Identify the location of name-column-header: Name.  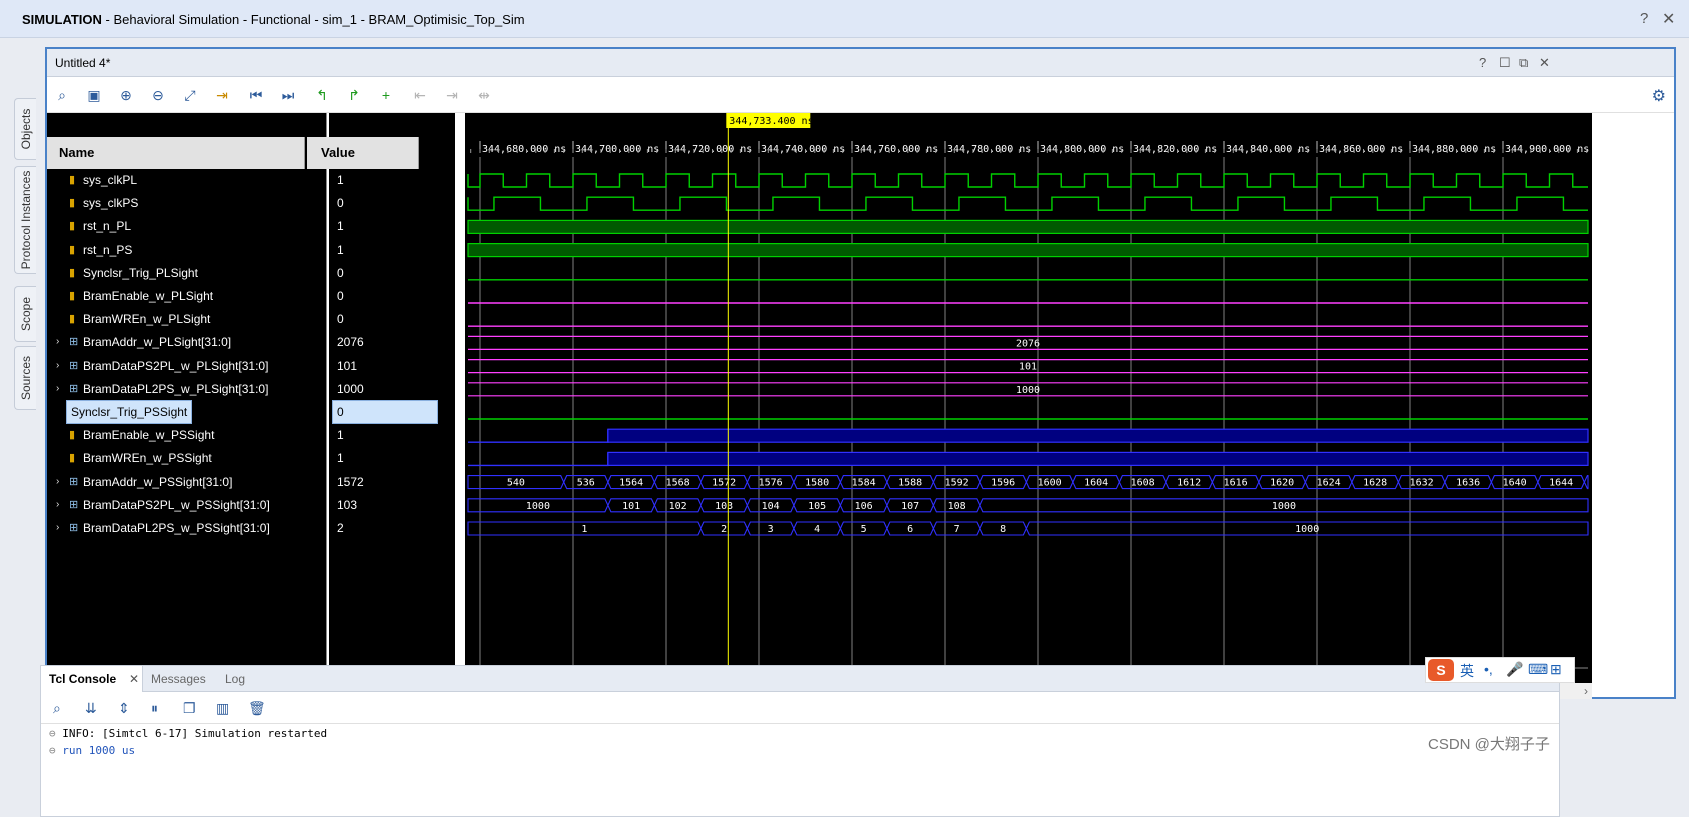
(176, 153).